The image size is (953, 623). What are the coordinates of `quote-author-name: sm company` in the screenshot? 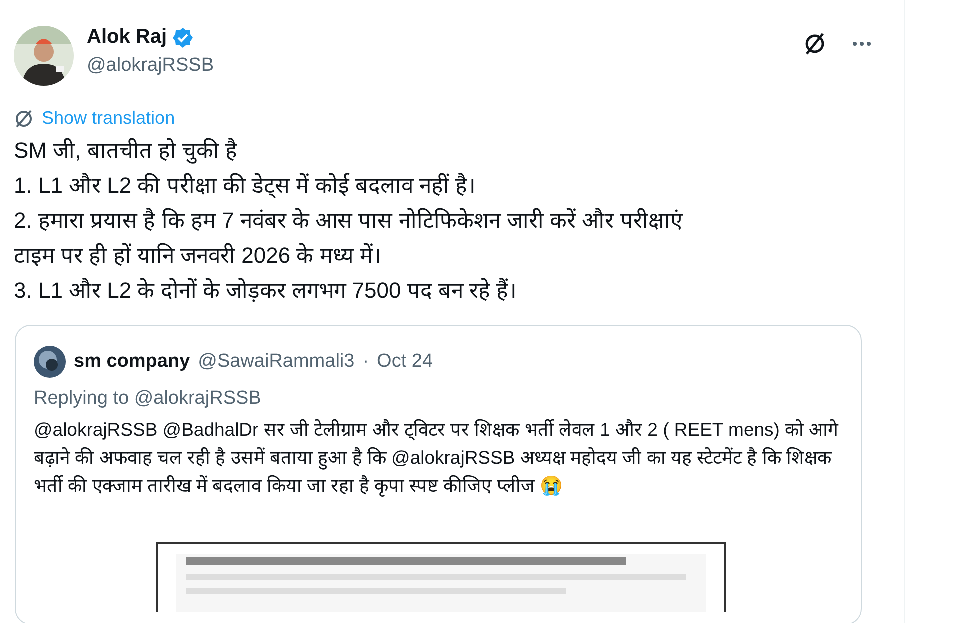 It's located at (132, 362).